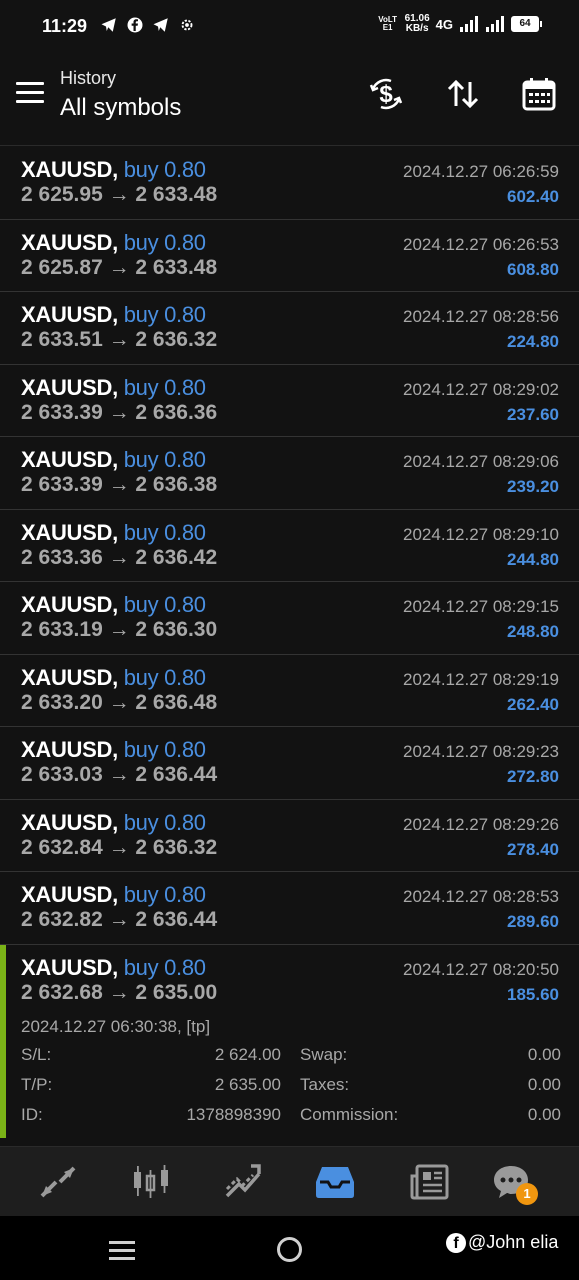  Describe the element at coordinates (122, 1253) in the screenshot. I see `recents-button` at that location.